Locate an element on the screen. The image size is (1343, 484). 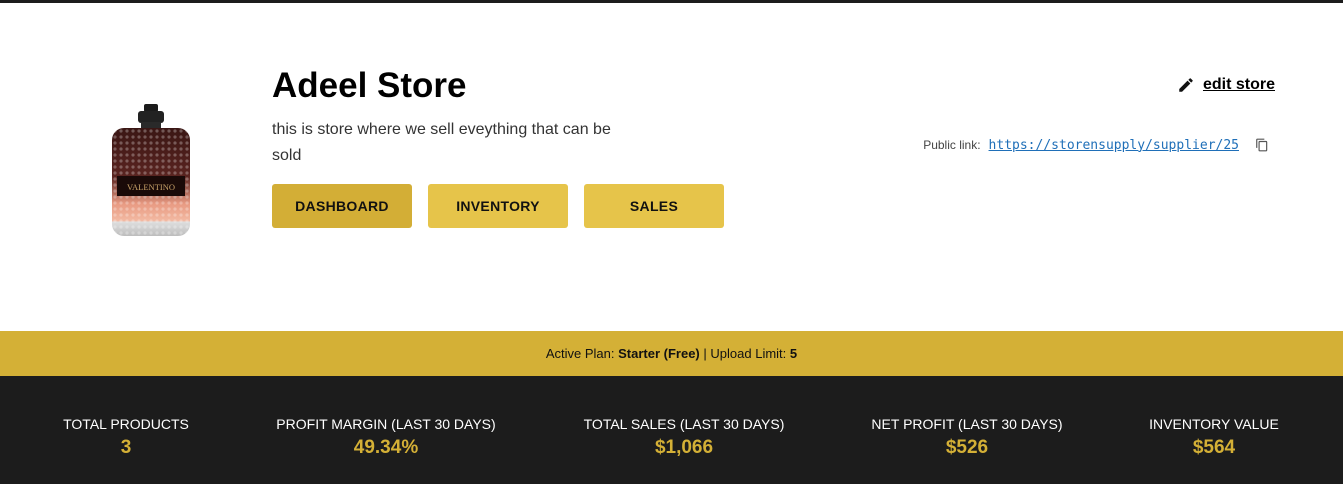
stat-label: NET PROFIT (LAST 30 DAYS) is located at coordinates (967, 424).